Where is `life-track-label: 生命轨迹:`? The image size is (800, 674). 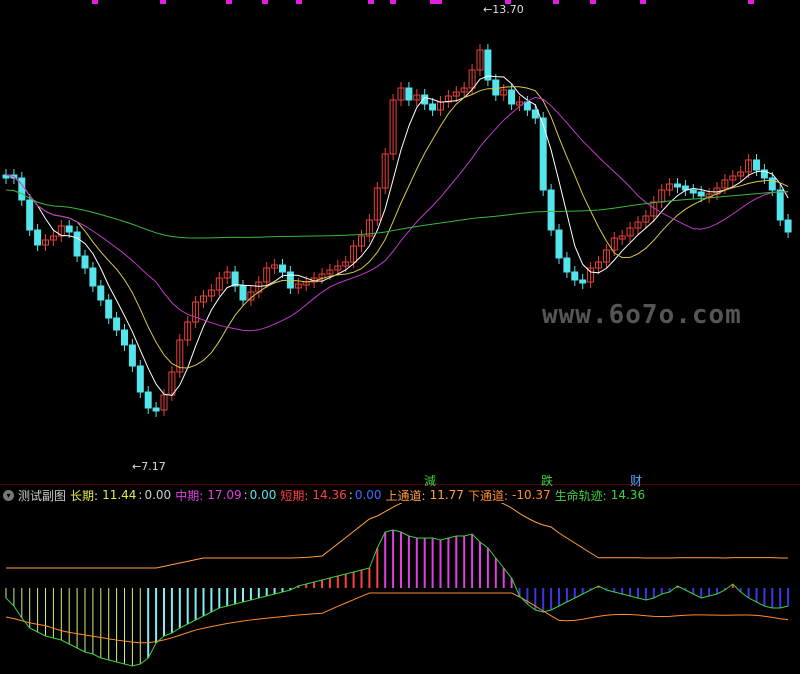 life-track-label: 生命轨迹: is located at coordinates (580, 495).